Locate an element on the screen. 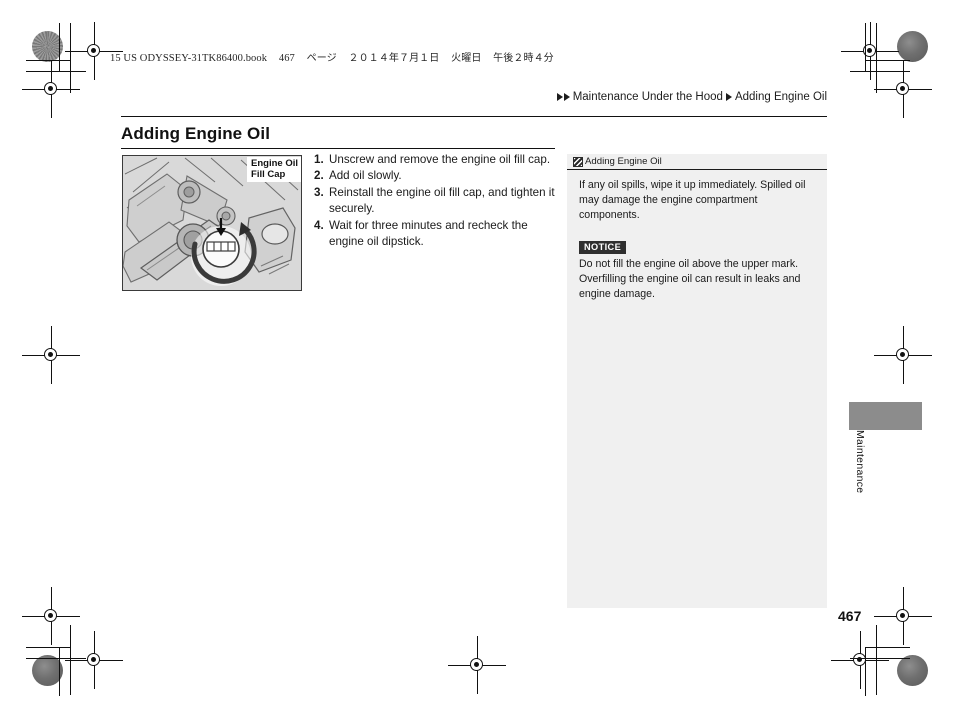 Image resolution: width=954 pixels, height=718 pixels. crop-line-br-h2 is located at coordinates (880, 658).